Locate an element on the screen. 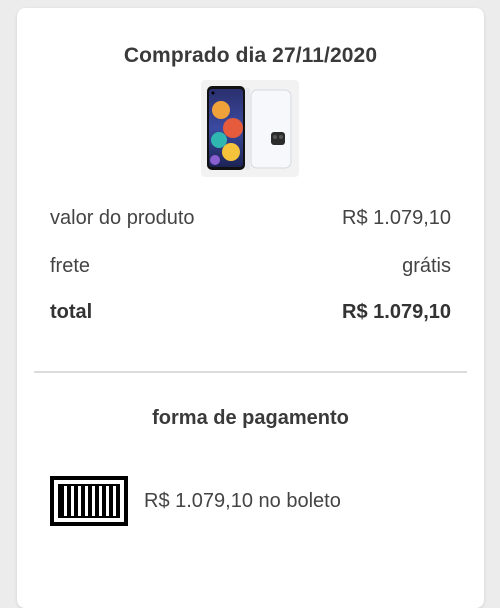 The width and height of the screenshot is (500, 608). product-image is located at coordinates (250, 128).